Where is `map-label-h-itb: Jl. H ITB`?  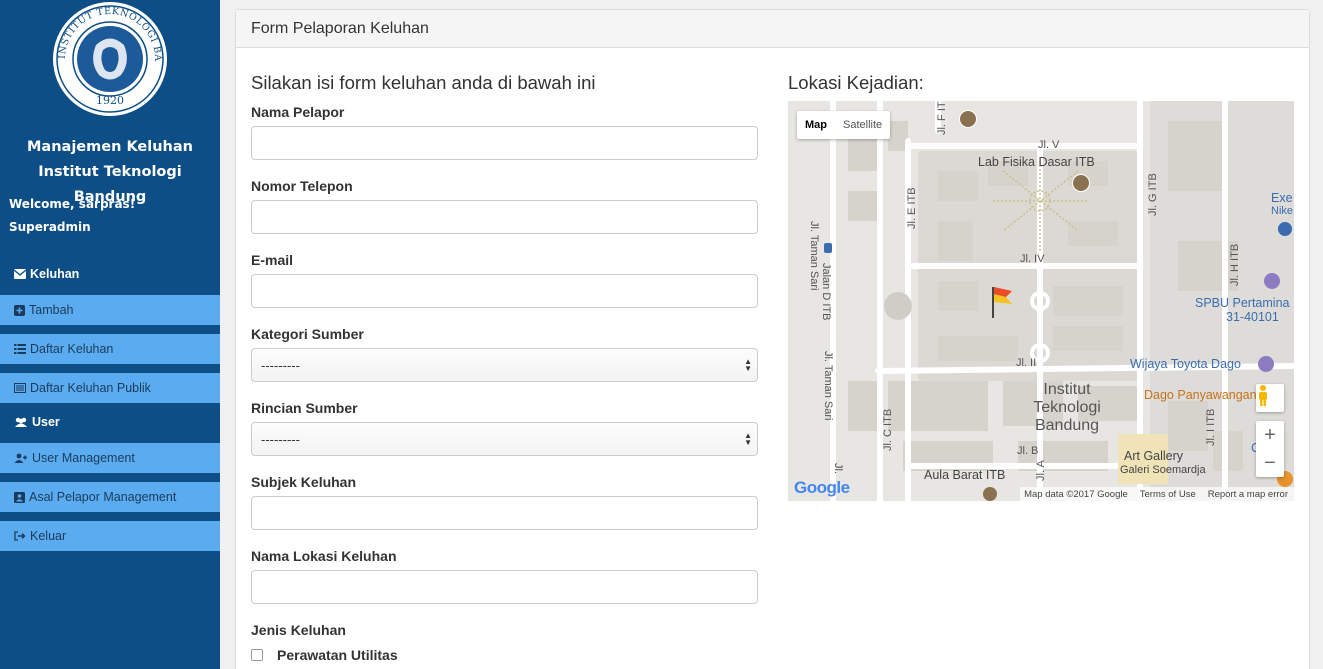
map-label-h-itb: Jl. H ITB is located at coordinates (1235, 264).